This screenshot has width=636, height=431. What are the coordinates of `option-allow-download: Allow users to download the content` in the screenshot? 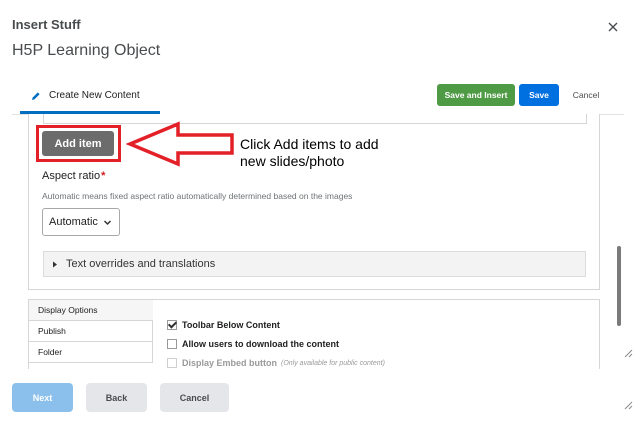 It's located at (276, 344).